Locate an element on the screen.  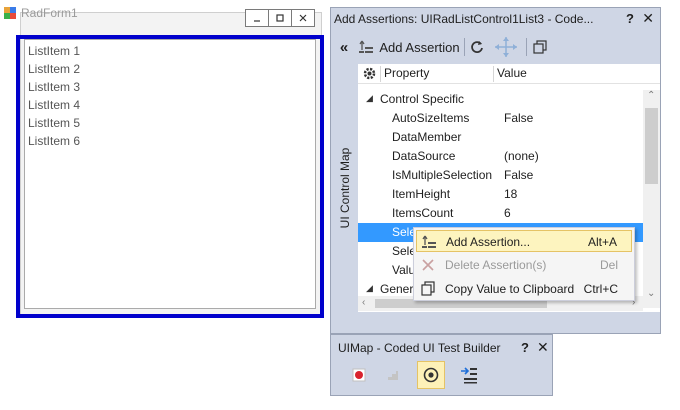
generate-code-button is located at coordinates (469, 375).